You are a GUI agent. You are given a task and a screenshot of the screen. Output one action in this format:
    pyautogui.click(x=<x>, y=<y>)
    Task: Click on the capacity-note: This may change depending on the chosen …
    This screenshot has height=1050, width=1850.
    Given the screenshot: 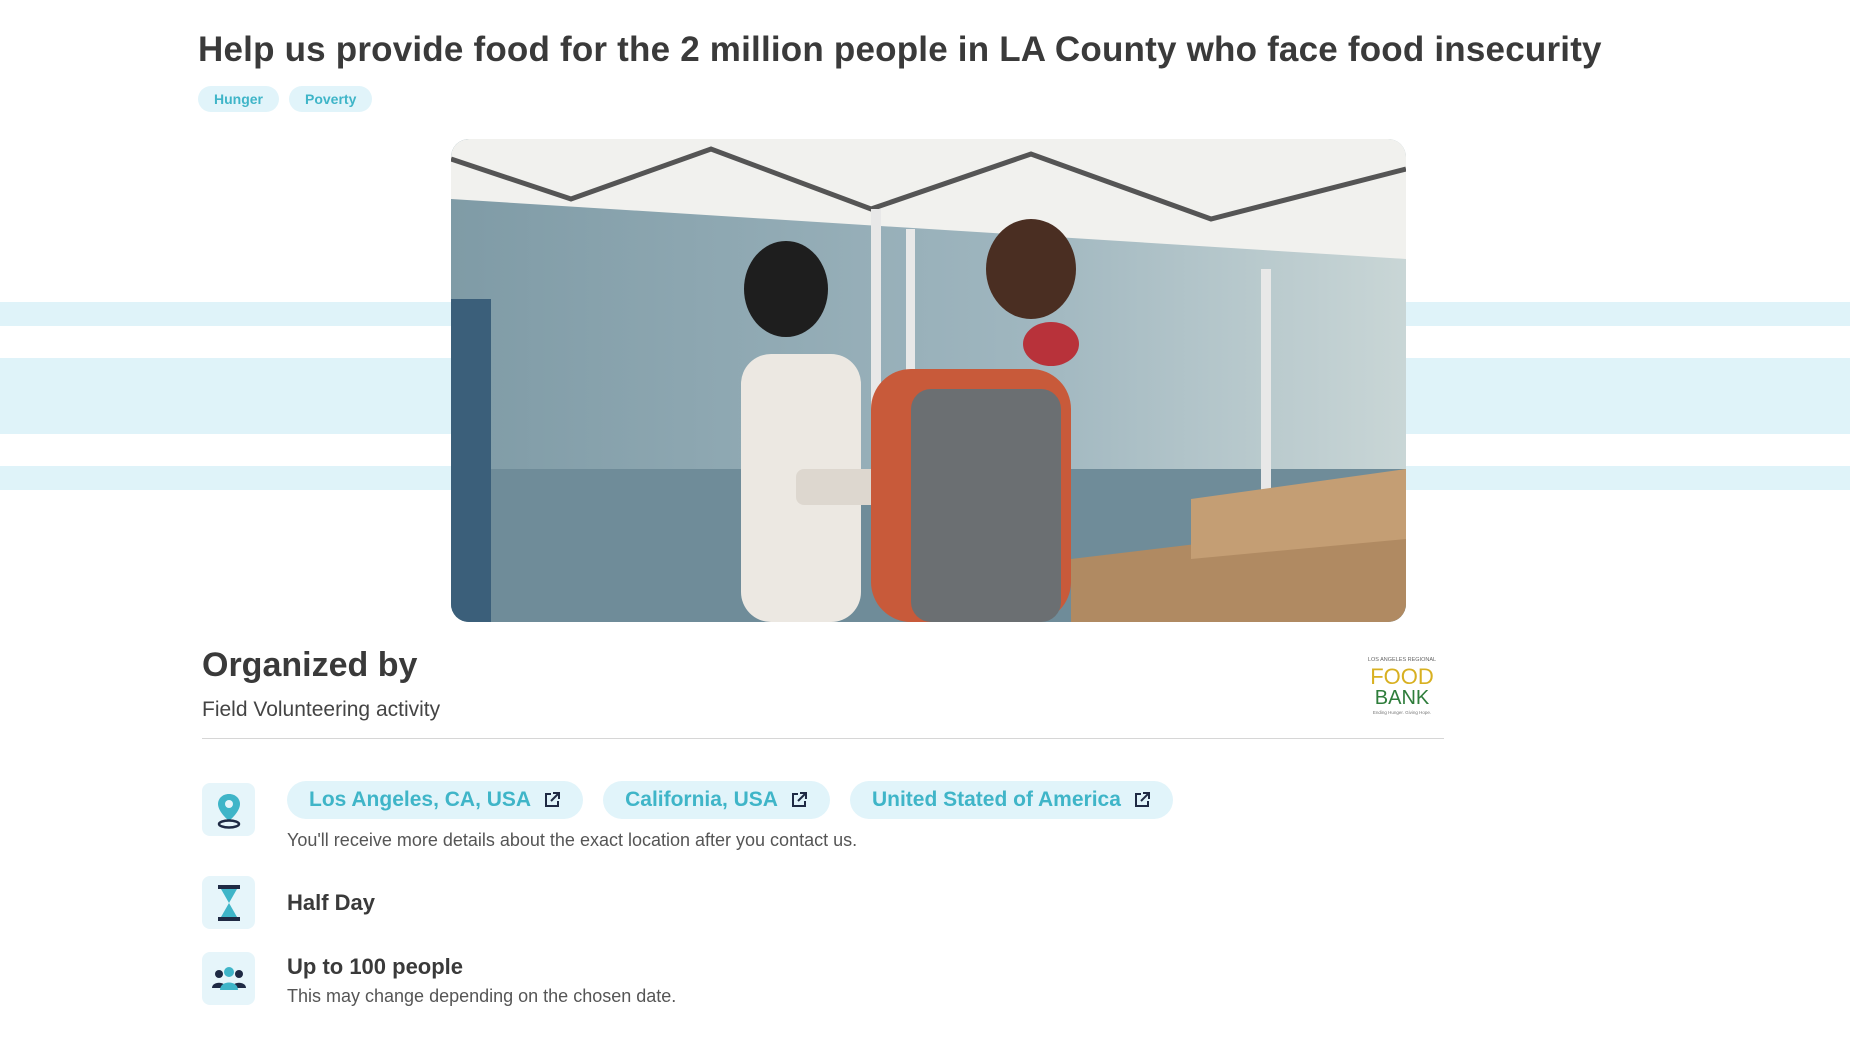 What is the action you would take?
    pyautogui.click(x=482, y=996)
    